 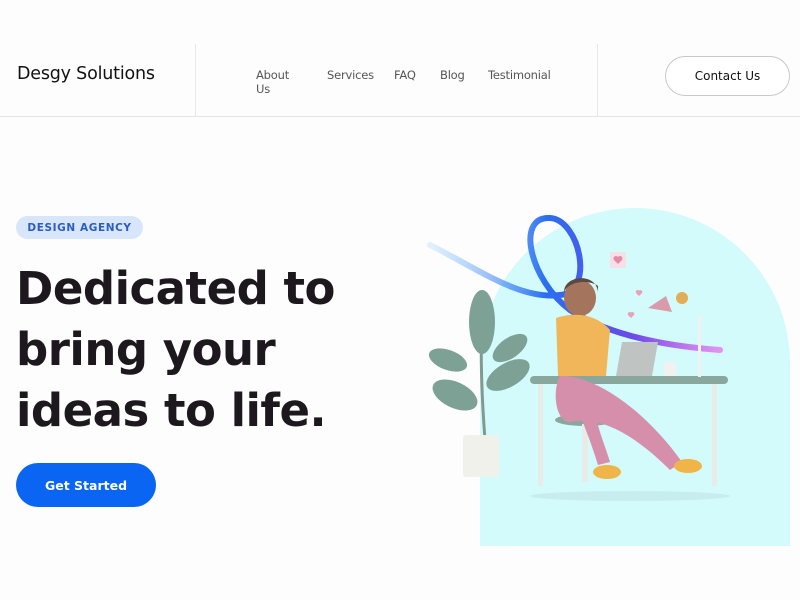 I want to click on mug, so click(x=670, y=369).